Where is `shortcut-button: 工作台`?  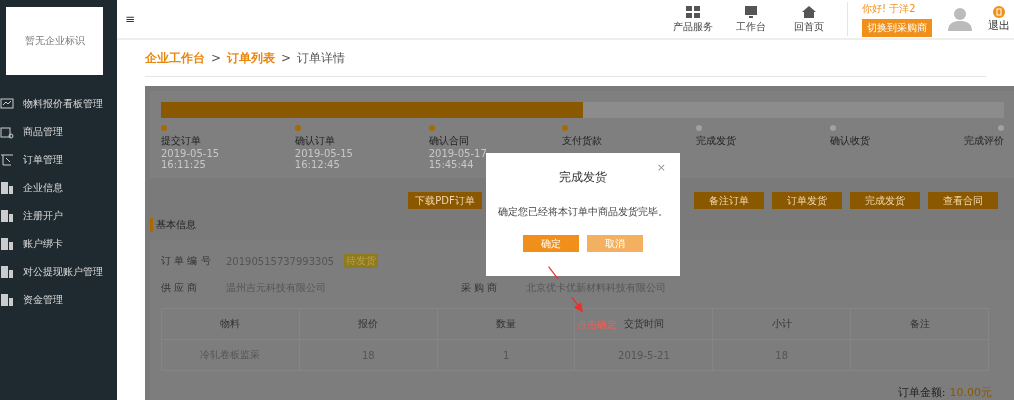
shortcut-button: 工作台 is located at coordinates (751, 19).